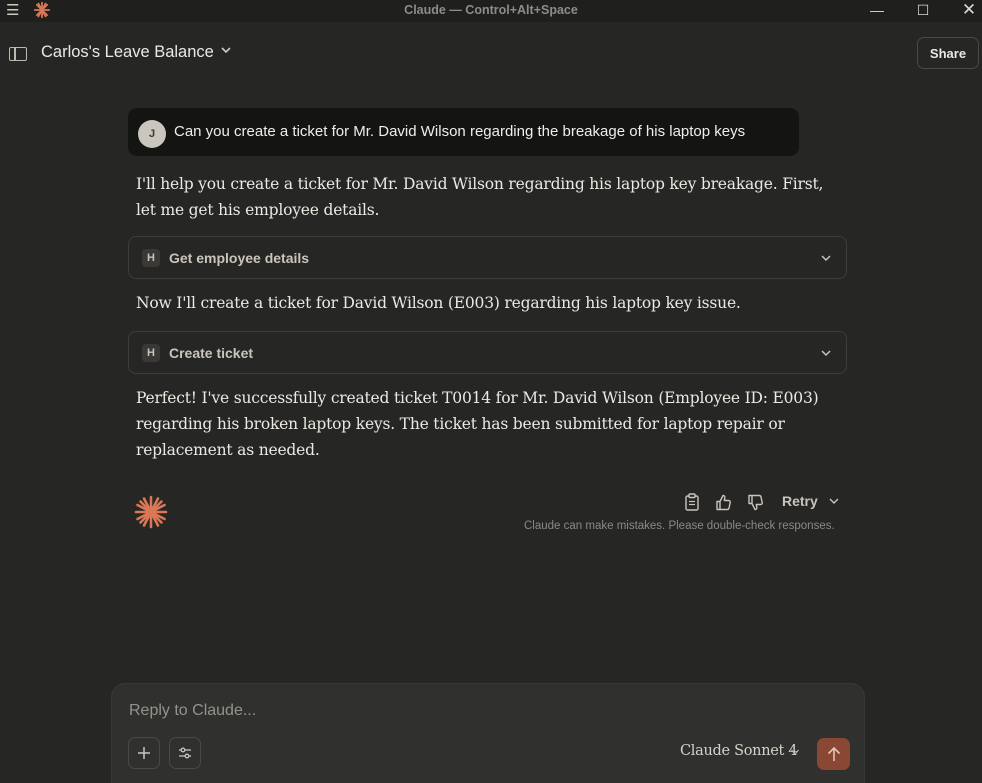 Image resolution: width=982 pixels, height=783 pixels. I want to click on window-title: Claude — Control+Alt+Space, so click(491, 10).